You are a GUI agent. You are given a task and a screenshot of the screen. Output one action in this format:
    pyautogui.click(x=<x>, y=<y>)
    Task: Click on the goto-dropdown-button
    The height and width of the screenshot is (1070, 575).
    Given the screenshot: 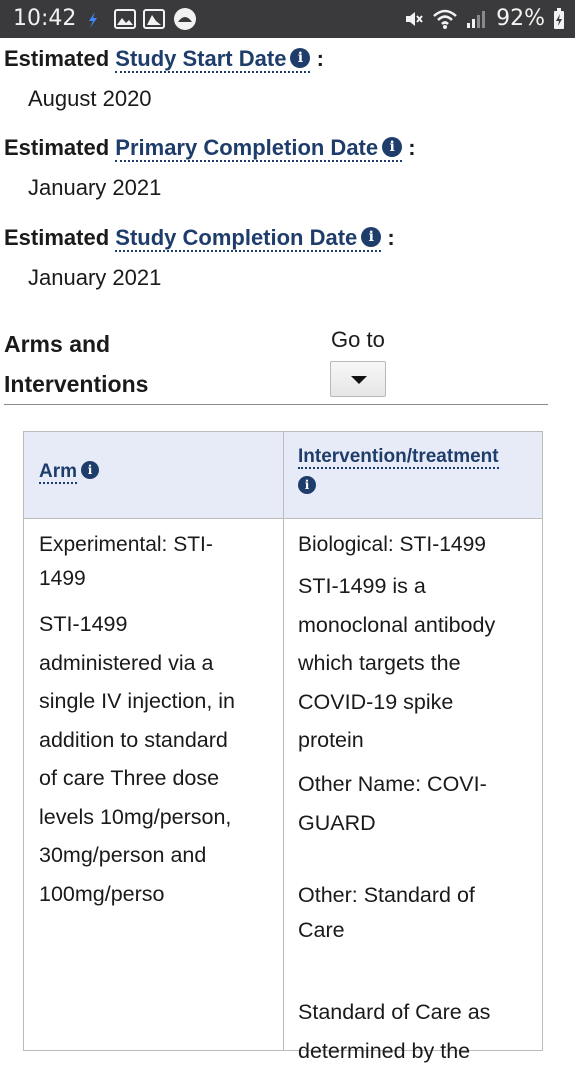 What is the action you would take?
    pyautogui.click(x=358, y=379)
    